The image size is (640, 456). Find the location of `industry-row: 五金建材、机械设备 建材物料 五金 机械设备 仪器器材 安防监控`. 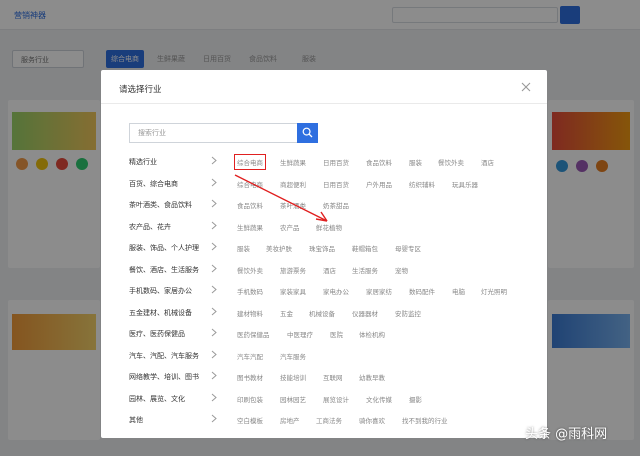

industry-row: 五金建材、机械设备 建材物料 五金 机械设备 仪器器材 安防监控 is located at coordinates (324, 313).